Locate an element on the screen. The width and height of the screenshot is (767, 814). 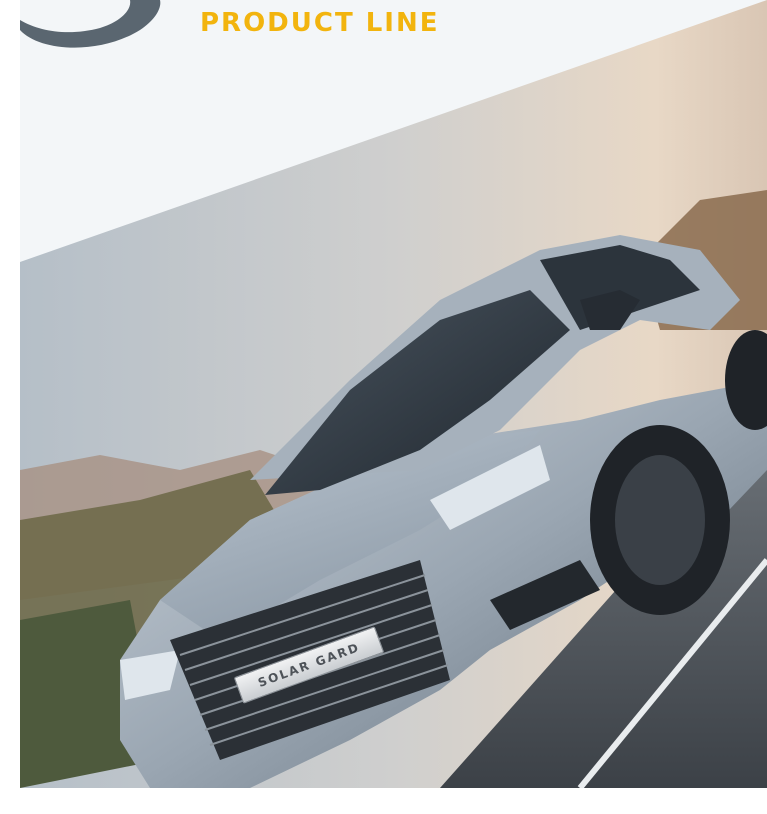
page-title: PRODUCT LINE is located at coordinates (320, 23).